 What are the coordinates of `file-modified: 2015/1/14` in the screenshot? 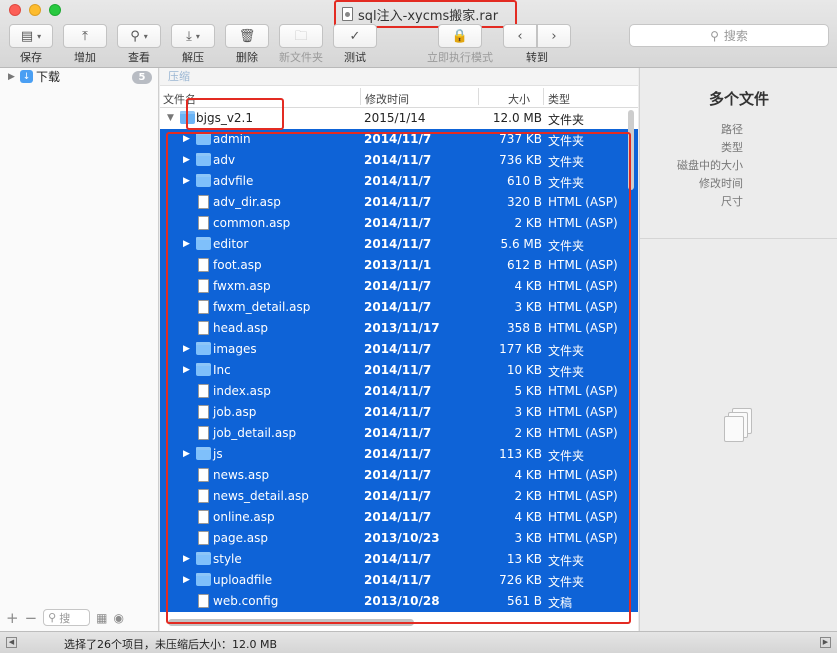 It's located at (395, 118).